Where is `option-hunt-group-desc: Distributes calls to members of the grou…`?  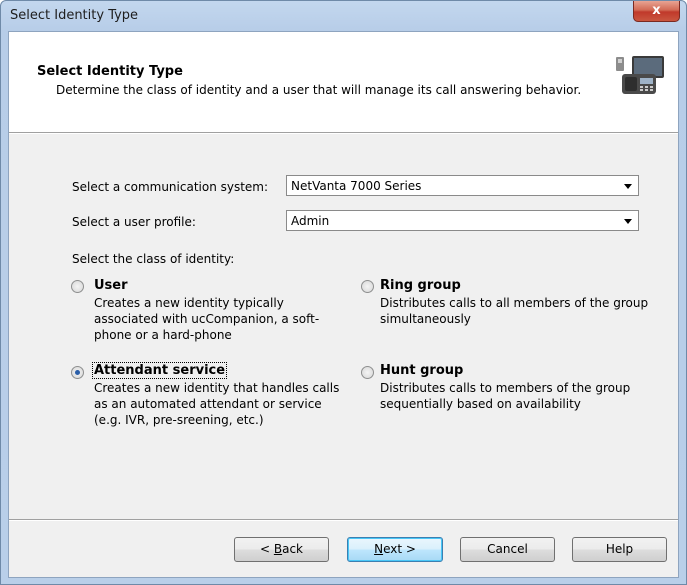 option-hunt-group-desc: Distributes calls to members of the grou… is located at coordinates (505, 396).